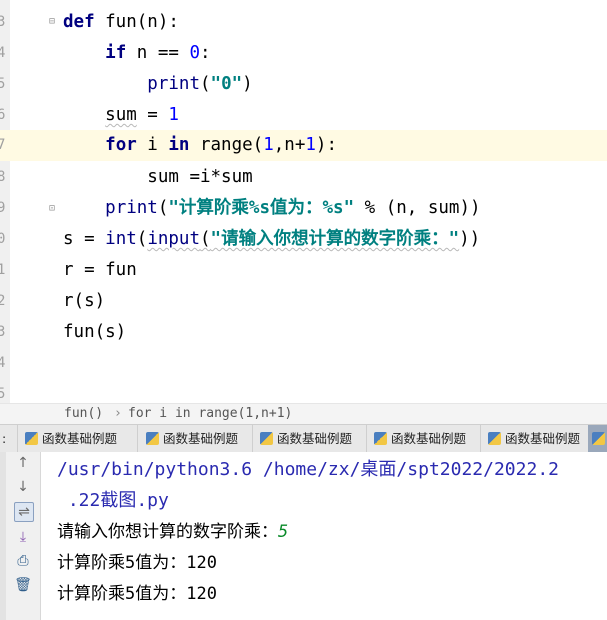 The image size is (607, 620). I want to click on code-text: fun(n):, so click(136, 22).